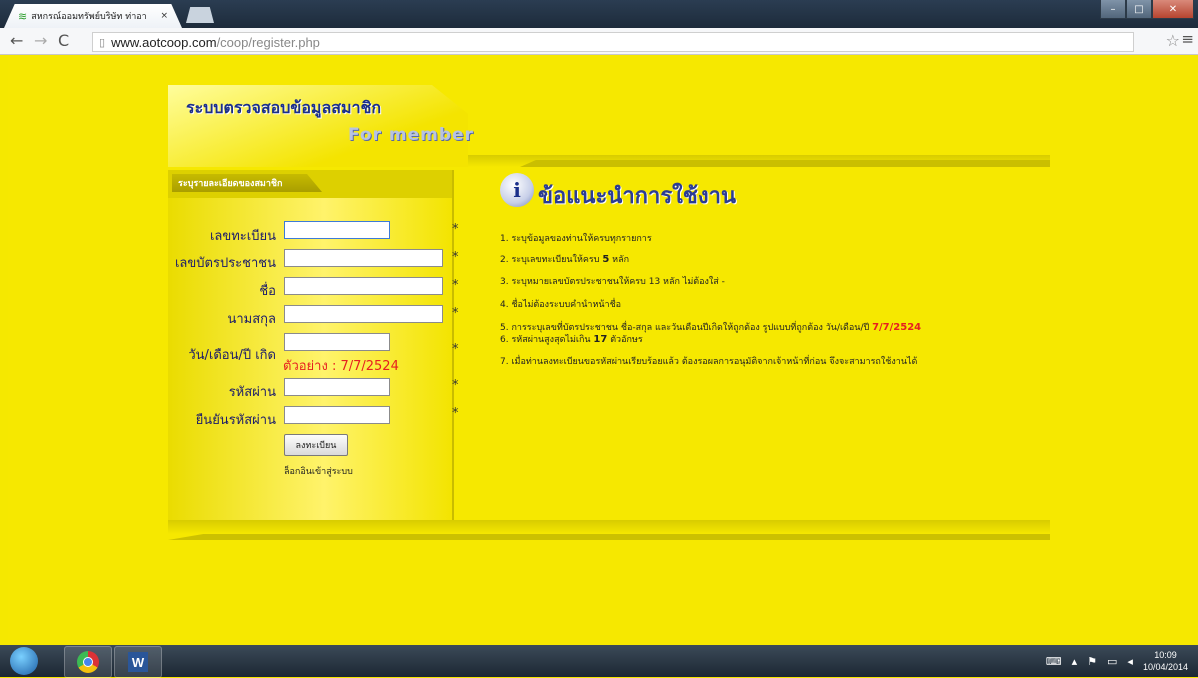 Image resolution: width=1198 pixels, height=678 pixels. Describe the element at coordinates (24, 661) in the screenshot. I see `start-button` at that location.